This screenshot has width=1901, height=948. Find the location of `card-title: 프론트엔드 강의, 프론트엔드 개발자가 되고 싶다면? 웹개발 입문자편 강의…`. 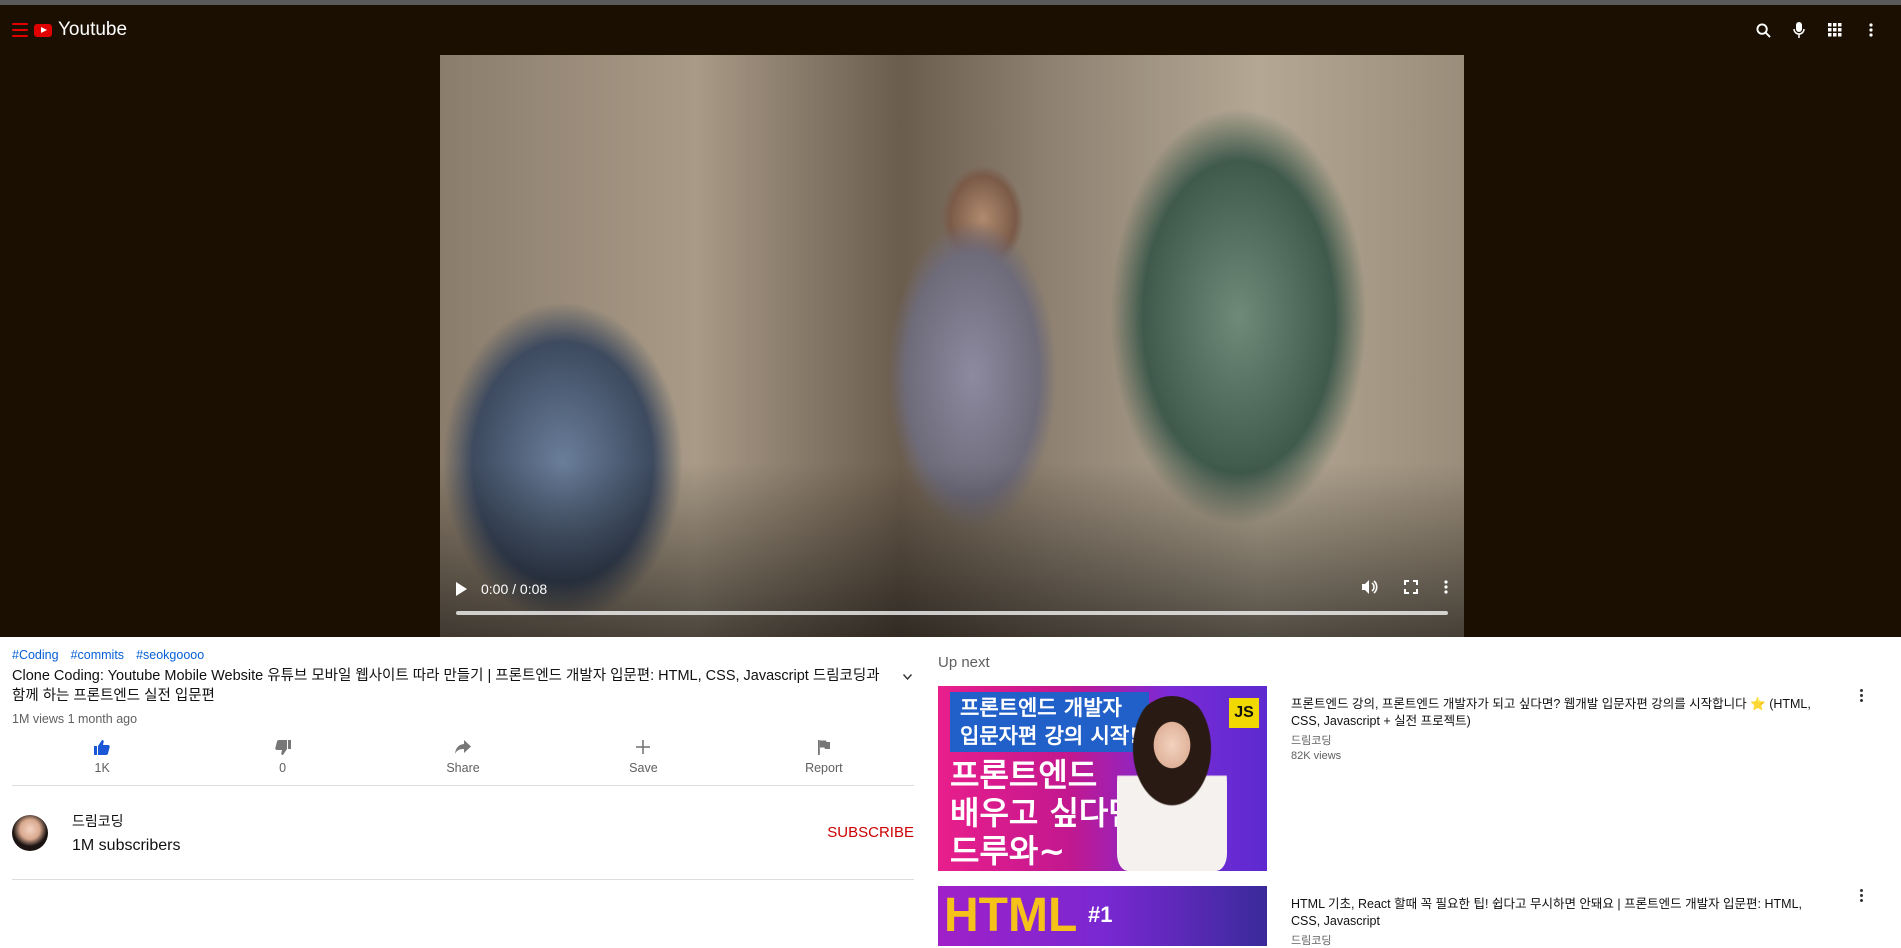

card-title: 프론트엔드 강의, 프론트엔드 개발자가 되고 싶다면? 웹개발 입문자편 강의… is located at coordinates (1556, 713).